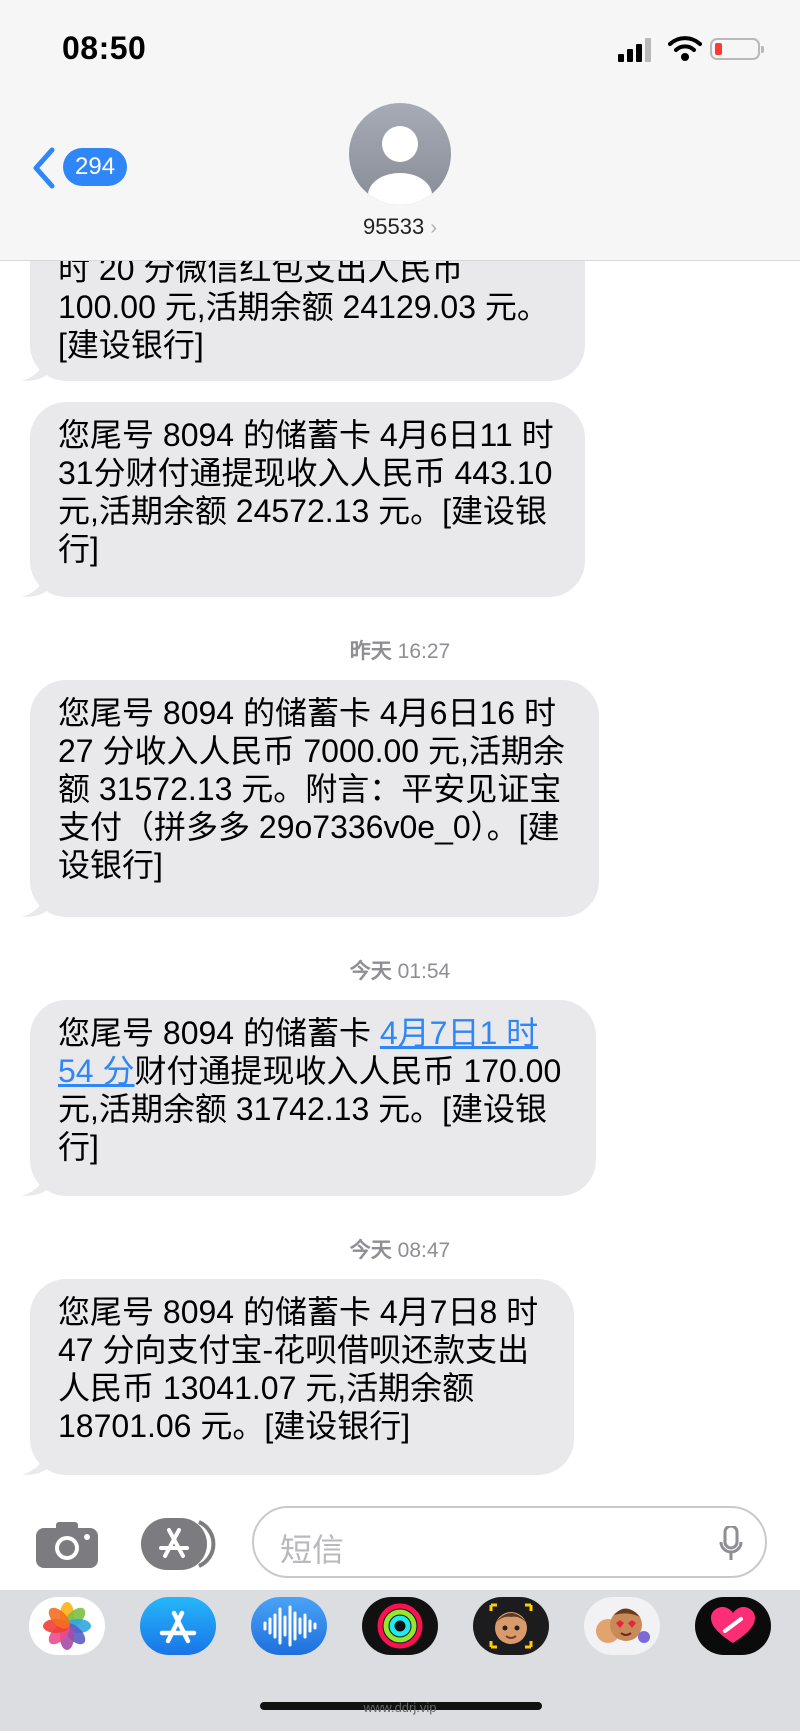  I want to click on animoji-stickers-icon, so click(622, 1626).